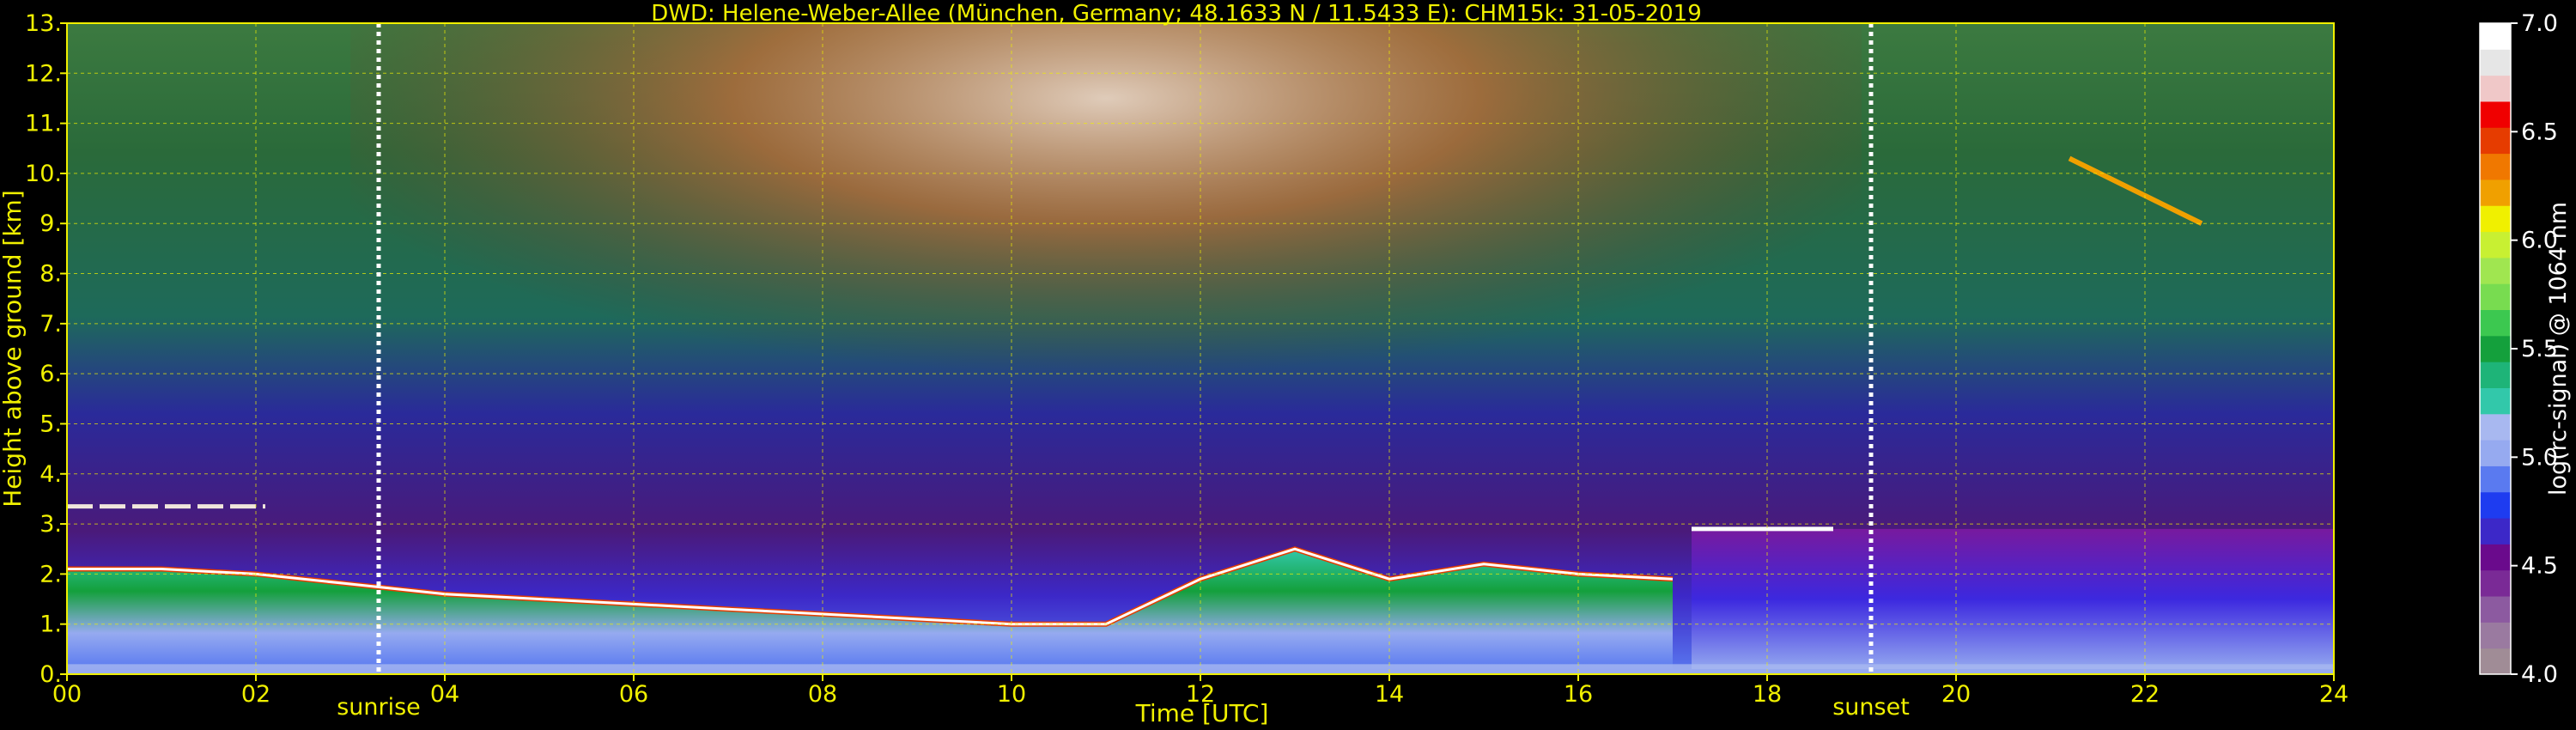 The image size is (2576, 730). I want to click on colorbar-tick-label: 4.5, so click(2539, 566).